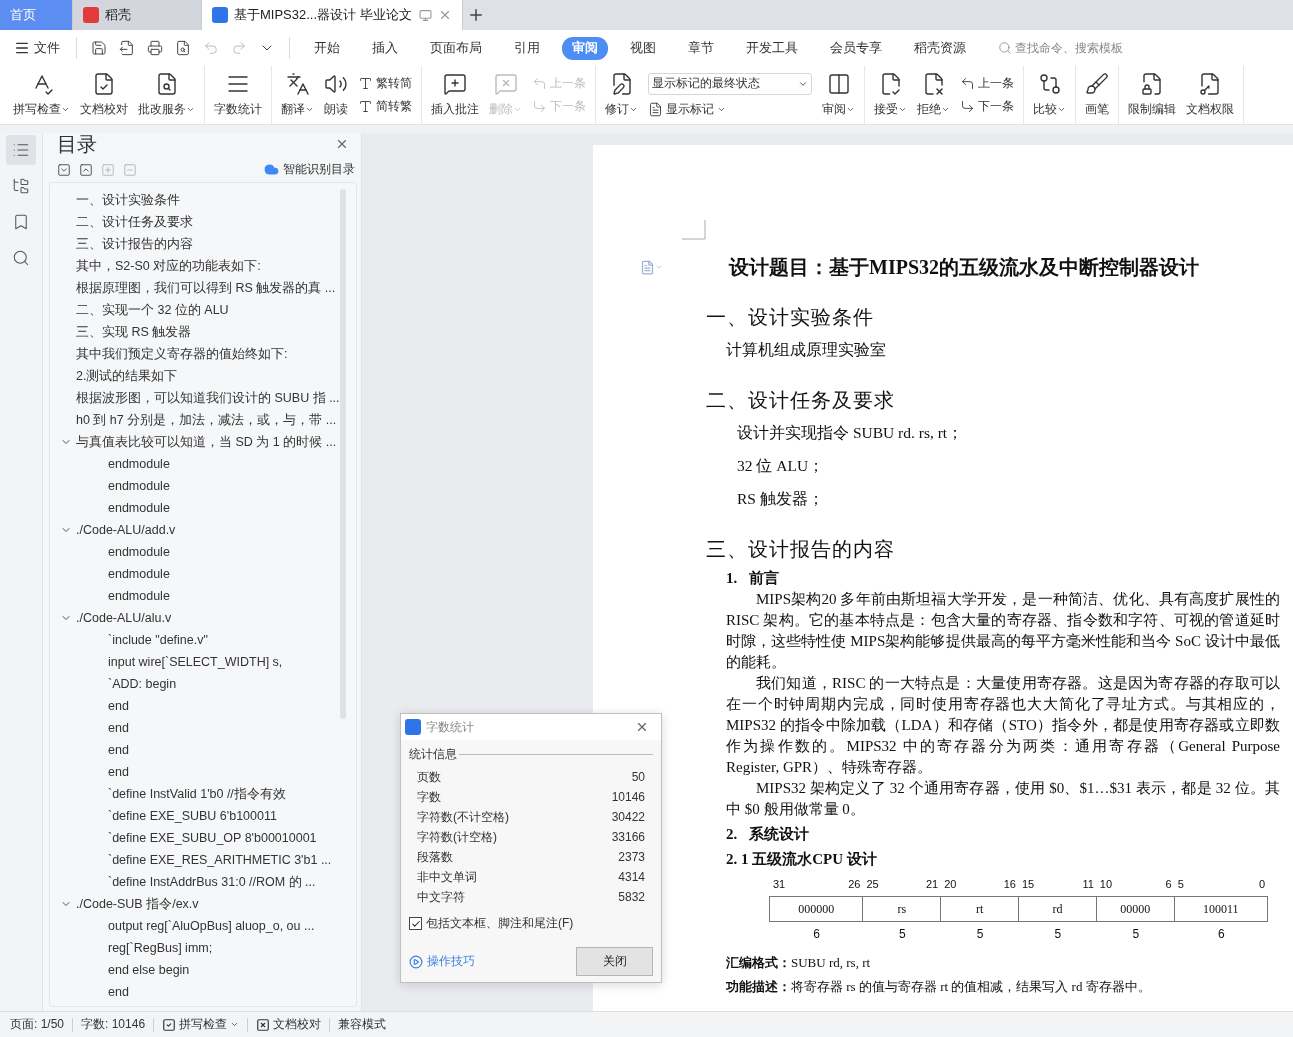 Image resolution: width=1293 pixels, height=1037 pixels. I want to click on ribbon-button: 朗读, so click(336, 95).